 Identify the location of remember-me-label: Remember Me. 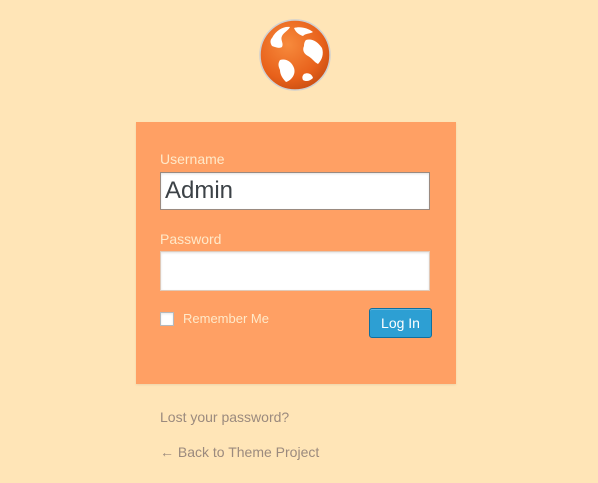
(226, 318).